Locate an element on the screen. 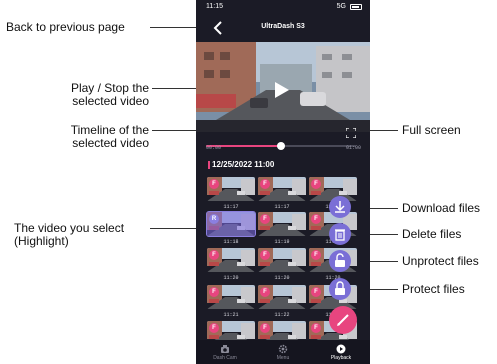 The height and width of the screenshot is (364, 497). annotation-timeline-2: selected video is located at coordinates (110, 143).